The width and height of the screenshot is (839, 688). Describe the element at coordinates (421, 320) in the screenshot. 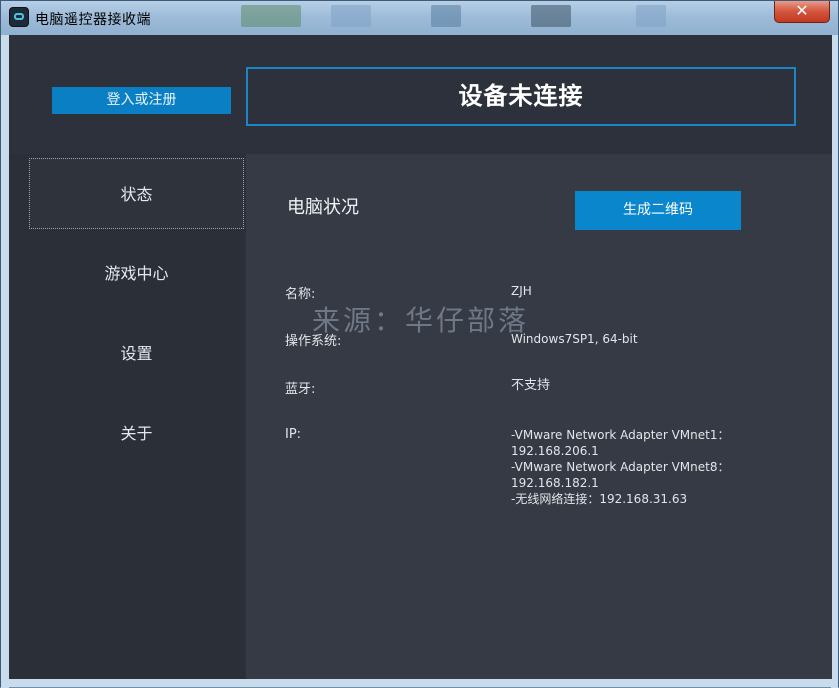

I see `watermark-text: 来源：华仔部落` at that location.